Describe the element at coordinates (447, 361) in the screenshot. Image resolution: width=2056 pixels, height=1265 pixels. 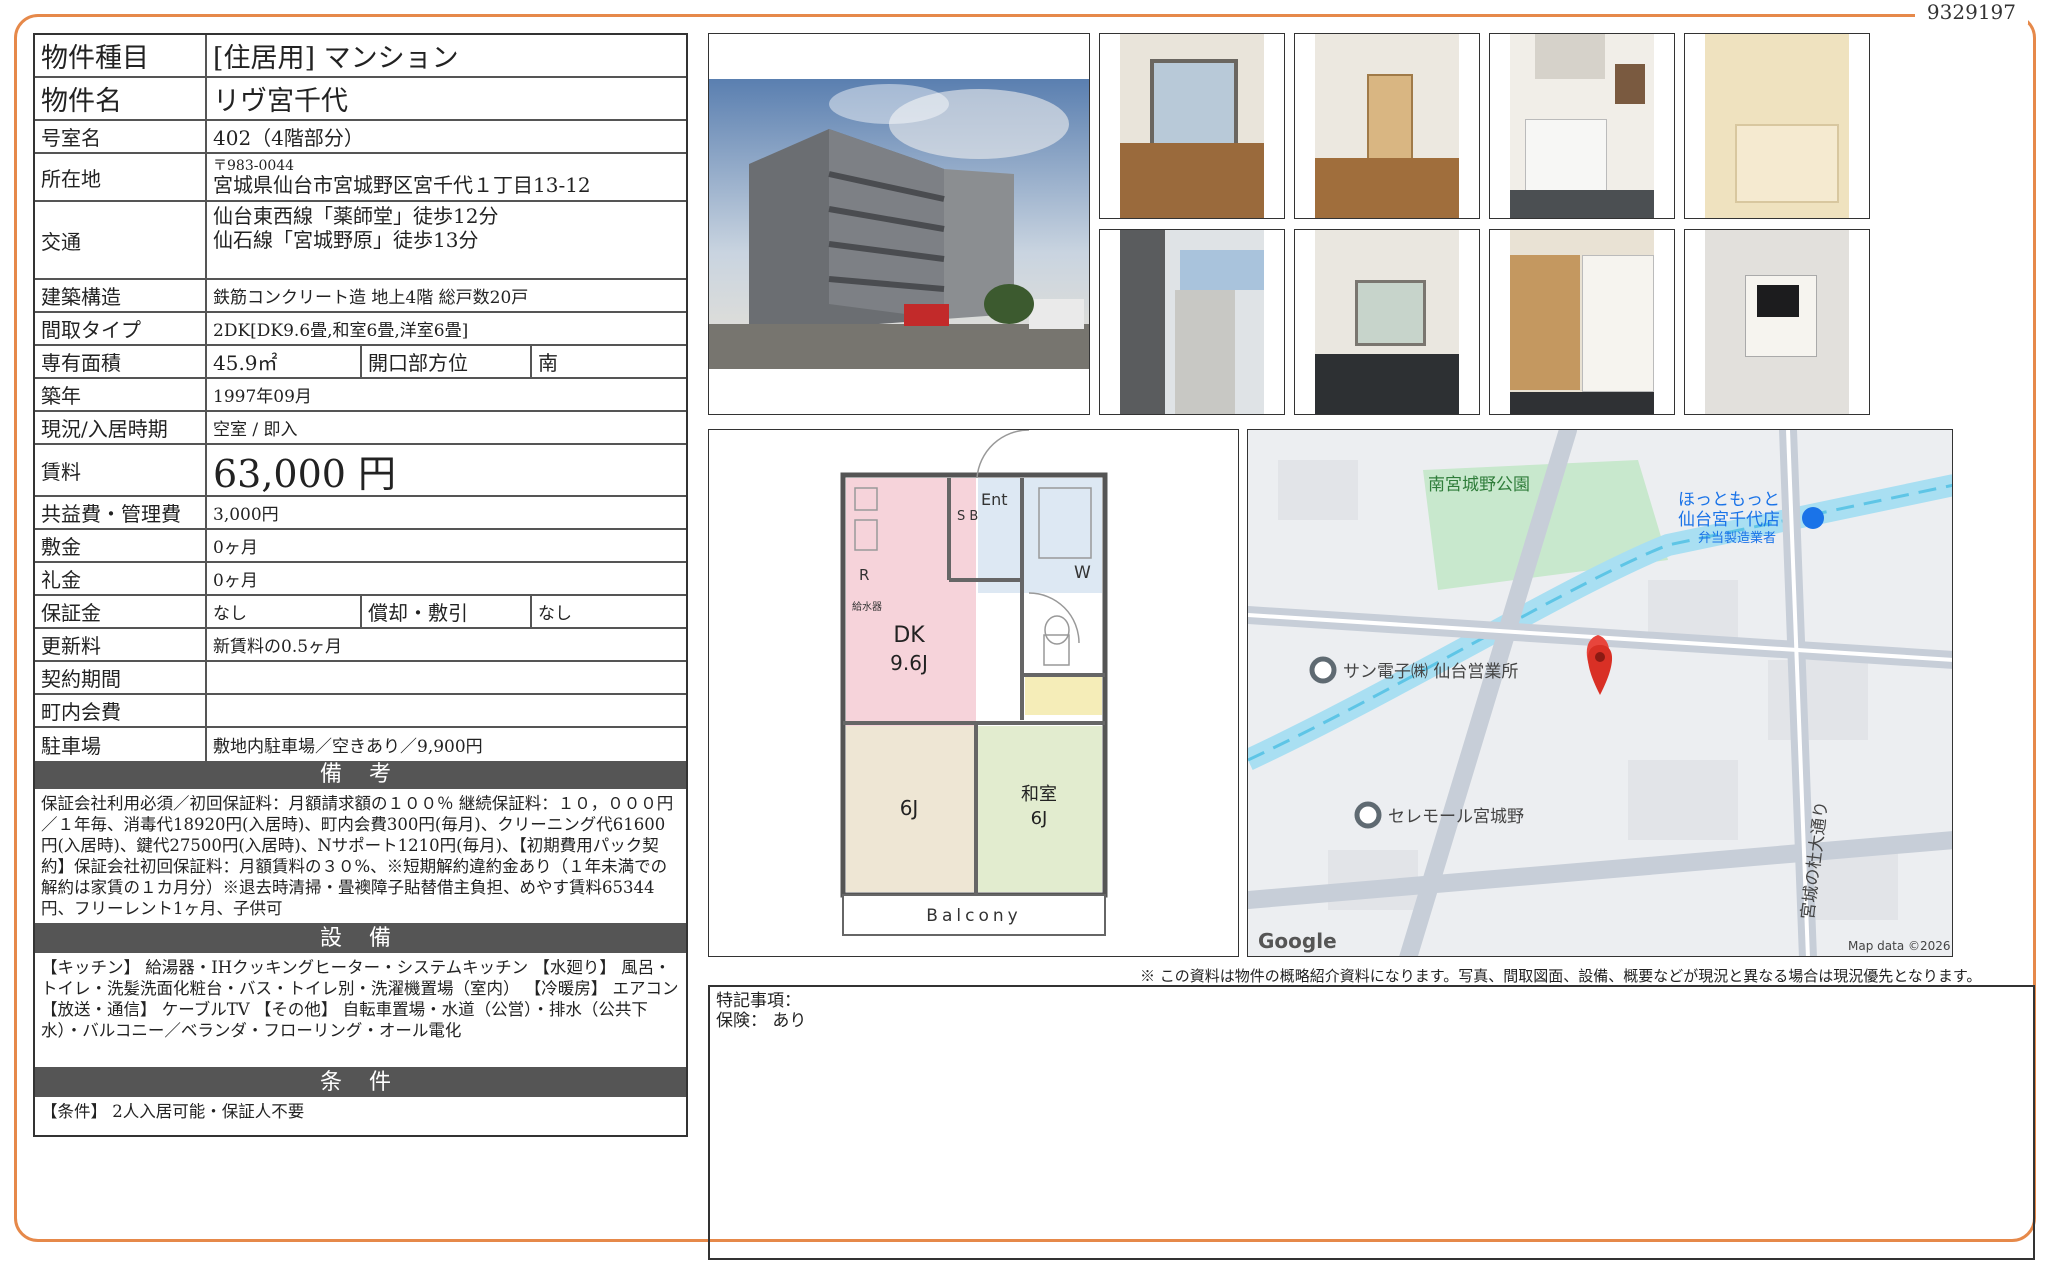
I see `direction-label: 開口部方位` at that location.